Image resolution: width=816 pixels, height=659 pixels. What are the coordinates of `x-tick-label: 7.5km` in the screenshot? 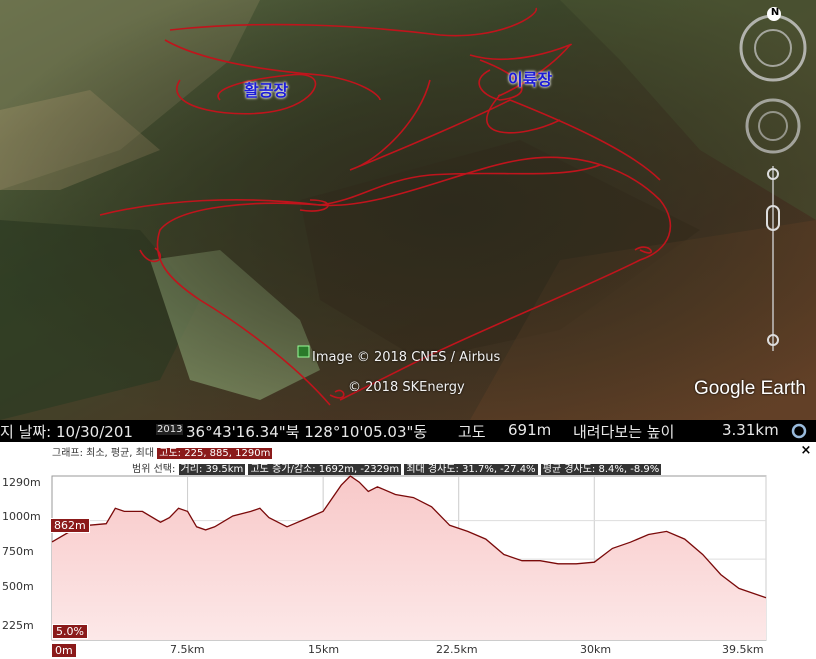 It's located at (187, 649).